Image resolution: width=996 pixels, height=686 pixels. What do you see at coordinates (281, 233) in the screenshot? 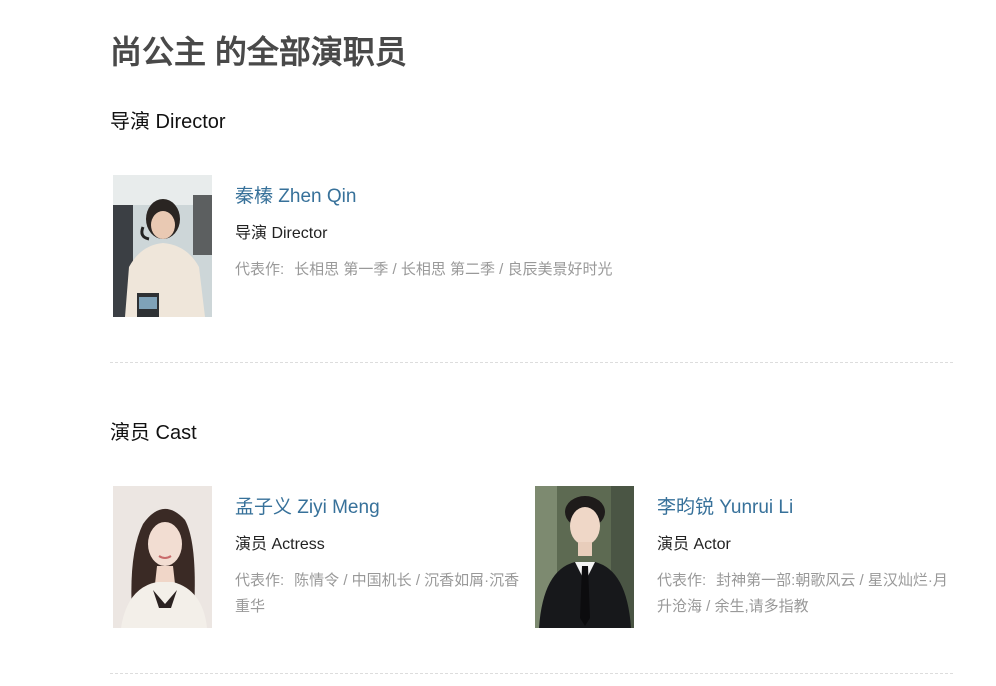
I see `celebrity-role: 导演 Director` at bounding box center [281, 233].